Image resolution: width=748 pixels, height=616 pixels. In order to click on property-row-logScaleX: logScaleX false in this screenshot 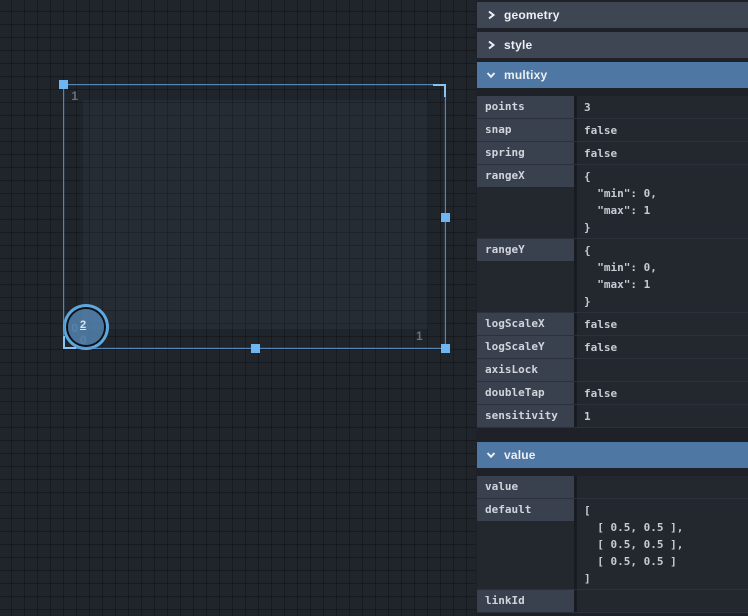, I will do `click(612, 324)`.